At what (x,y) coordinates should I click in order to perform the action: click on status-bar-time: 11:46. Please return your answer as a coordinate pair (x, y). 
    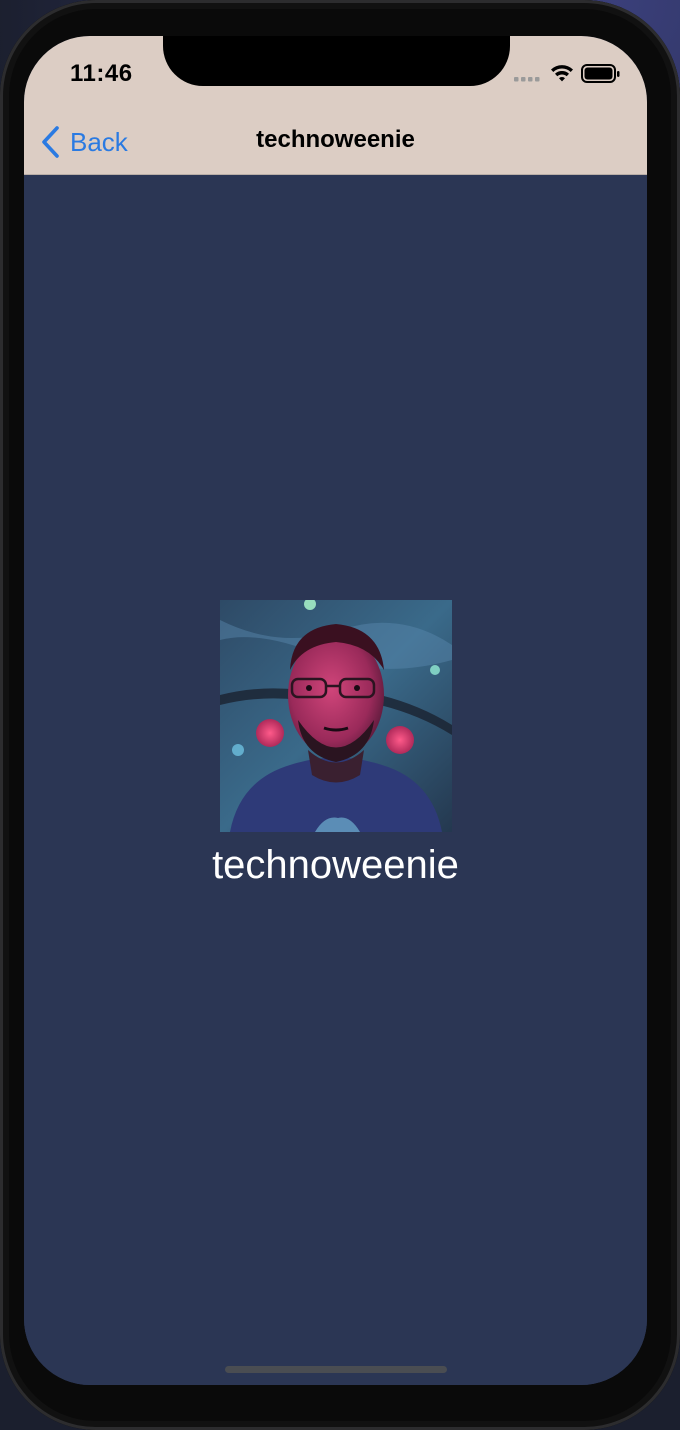
    Looking at the image, I should click on (101, 73).